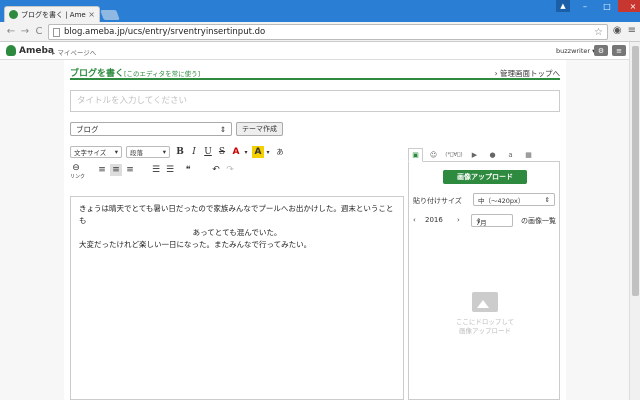 The image size is (640, 400). Describe the element at coordinates (148, 152) in the screenshot. I see `paragraph-select: 段落 ▾` at that location.